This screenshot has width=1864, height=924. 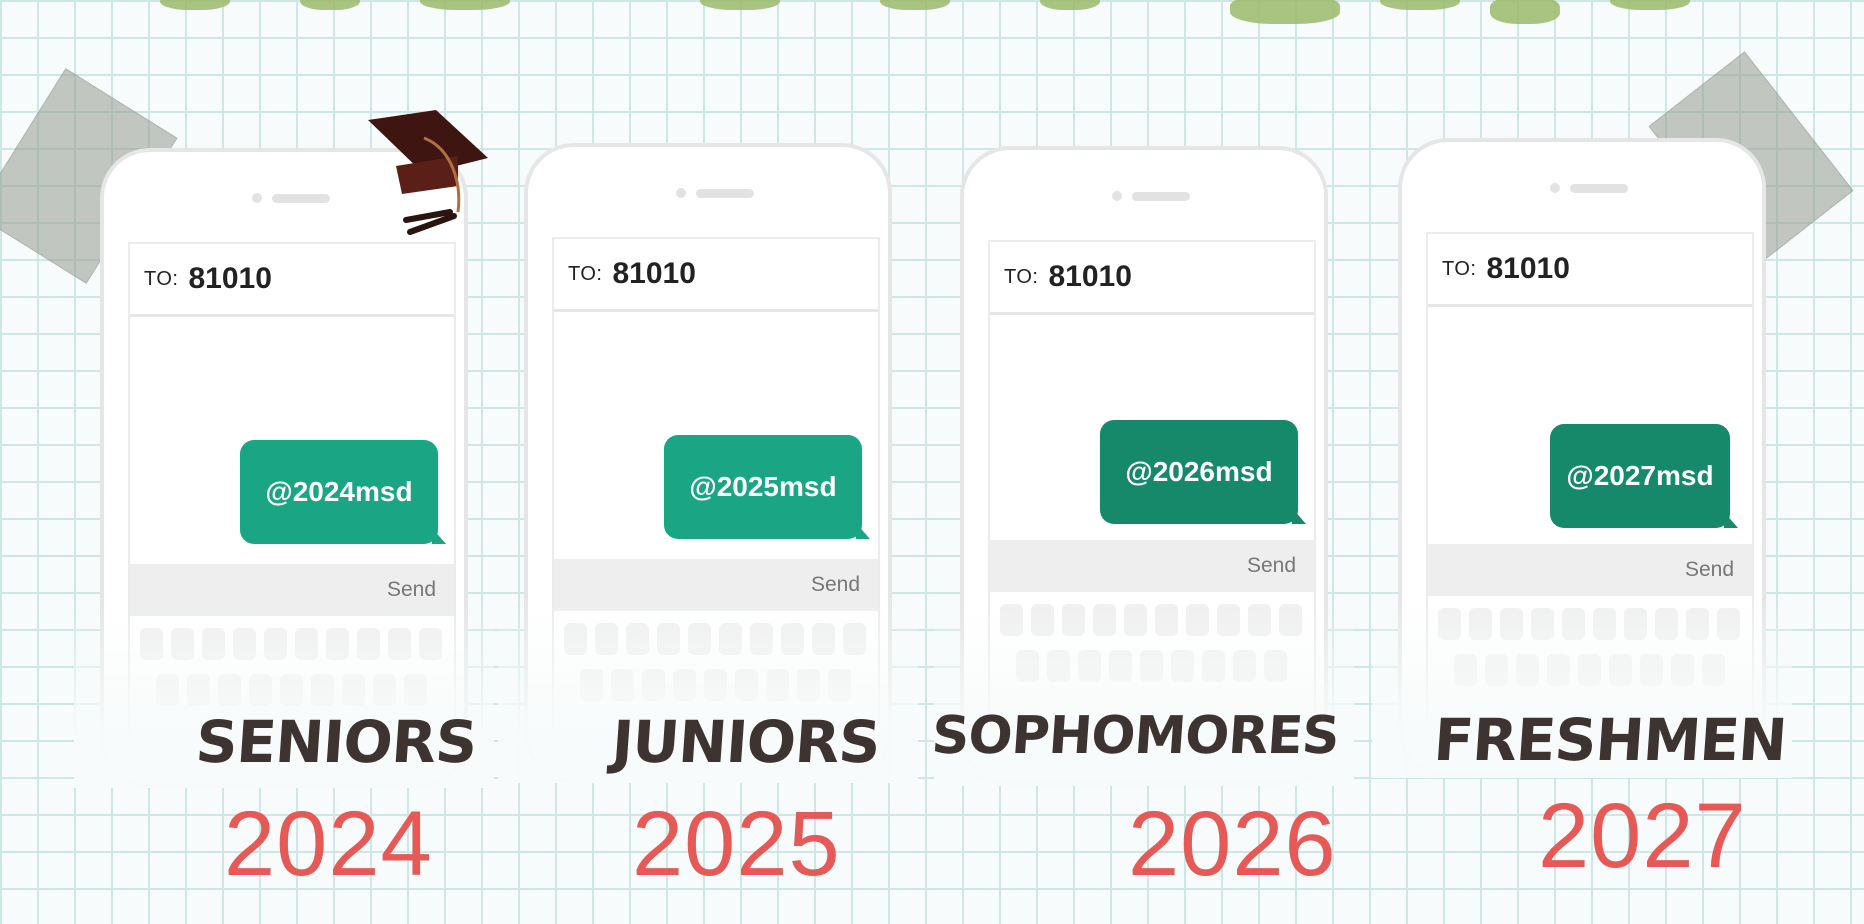 What do you see at coordinates (336, 742) in the screenshot?
I see `class-label-seniors: SENIORS` at bounding box center [336, 742].